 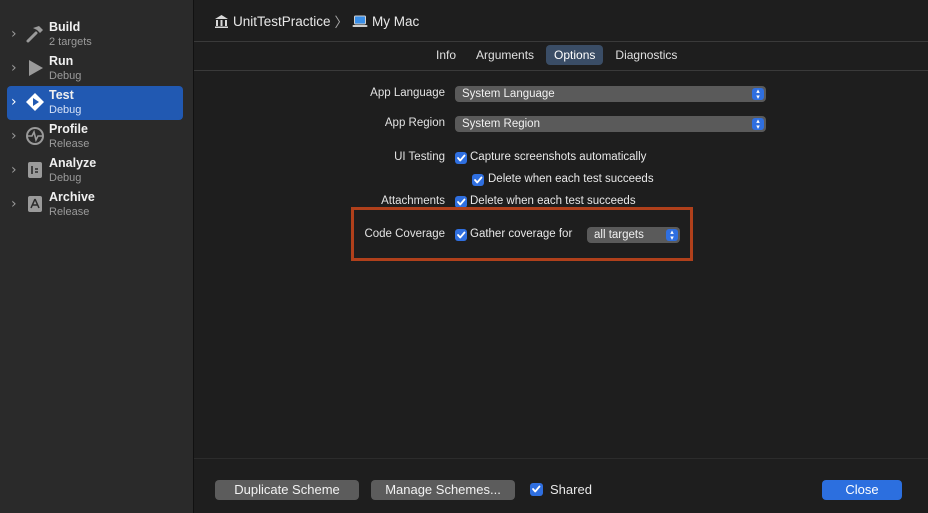 What do you see at coordinates (61, 61) in the screenshot?
I see `sidebar-item-title: Run` at bounding box center [61, 61].